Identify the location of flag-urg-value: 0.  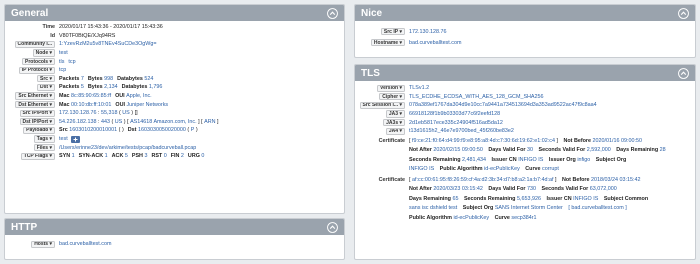
(202, 156).